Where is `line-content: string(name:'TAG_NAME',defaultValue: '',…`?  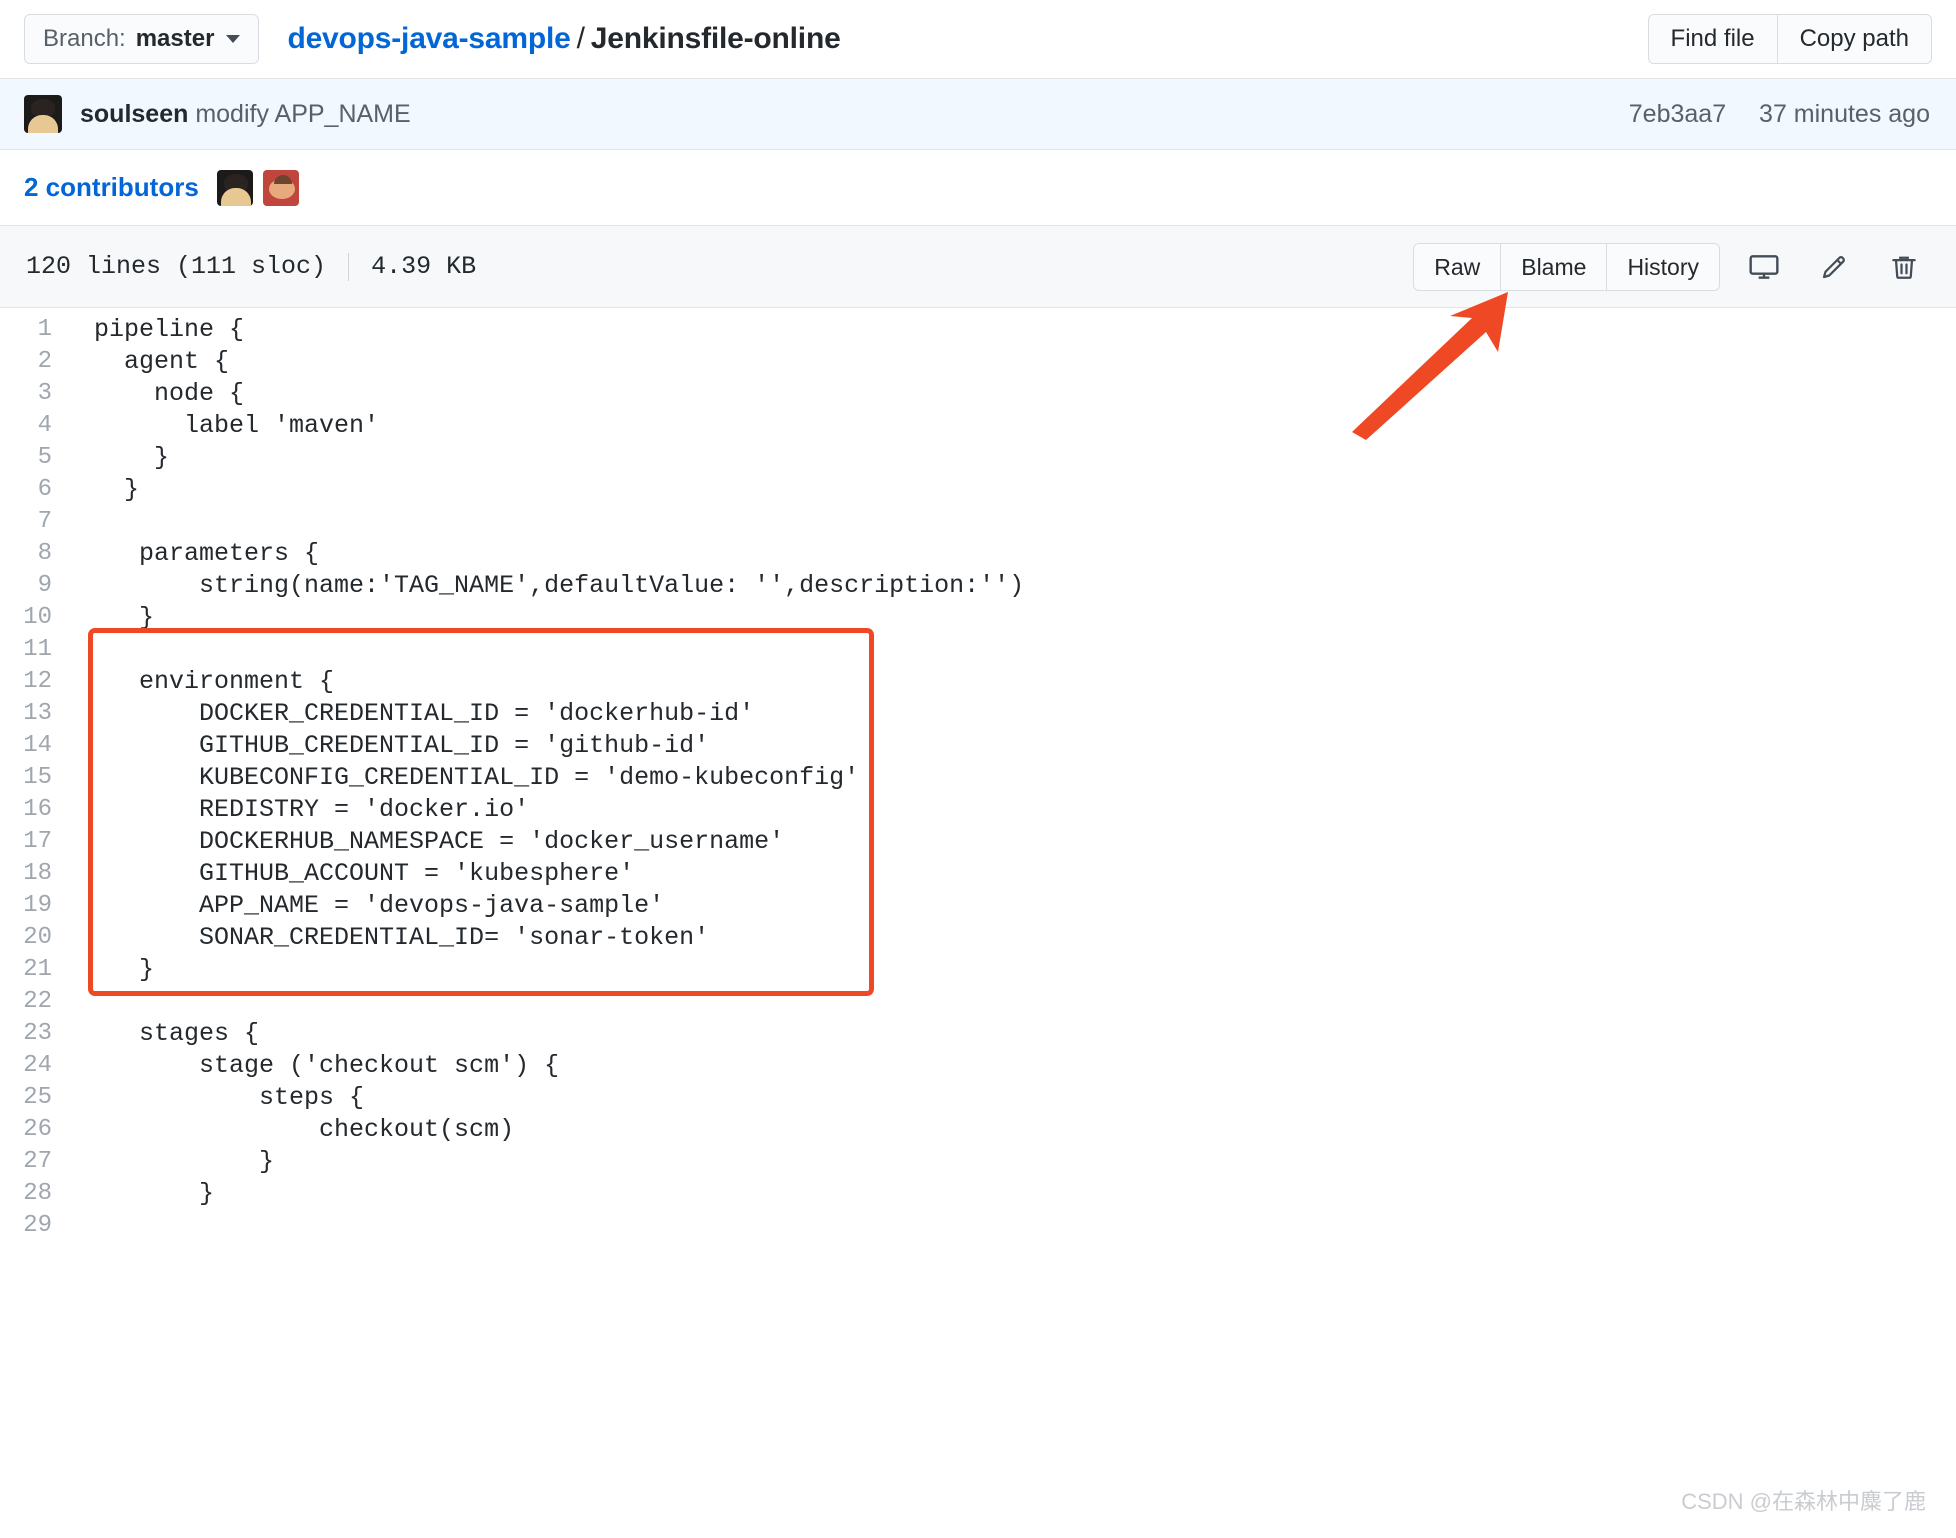 line-content: string(name:'TAG_NAME',defaultValue: '',… is located at coordinates (559, 585).